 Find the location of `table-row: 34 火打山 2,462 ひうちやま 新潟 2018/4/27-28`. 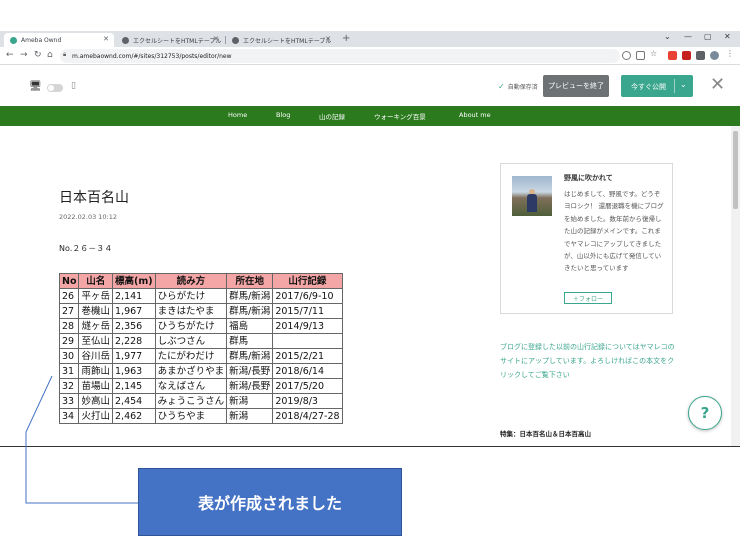

table-row: 34 火打山 2,462 ひうちやま 新潟 2018/4/27-28 is located at coordinates (200, 416).